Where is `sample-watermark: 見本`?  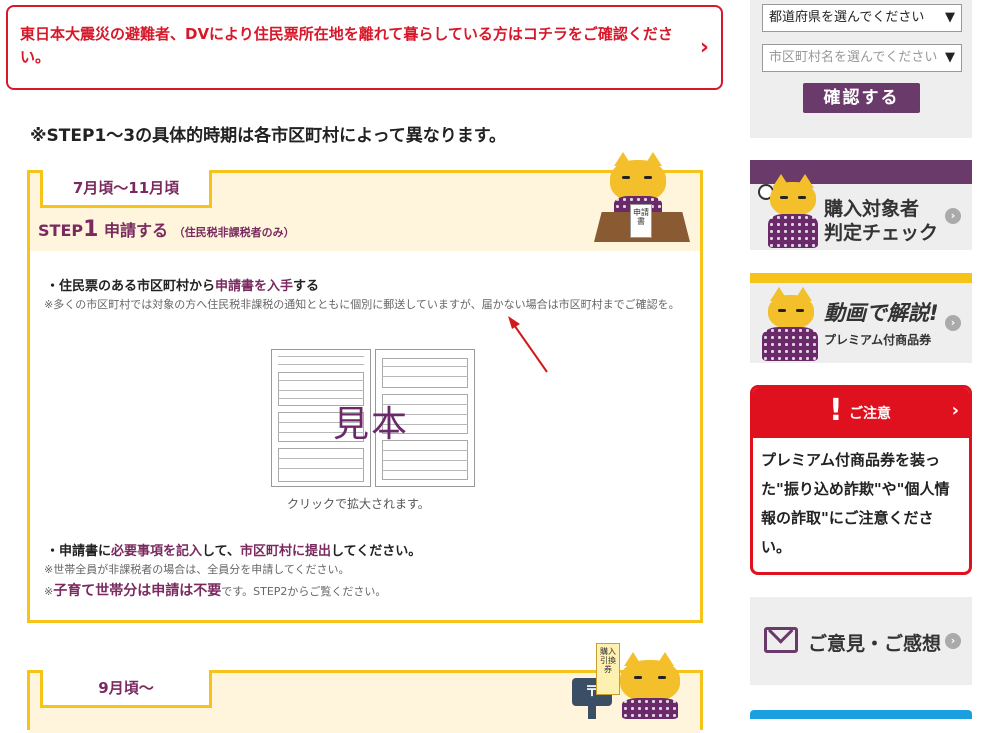
sample-watermark: 見本 is located at coordinates (371, 424).